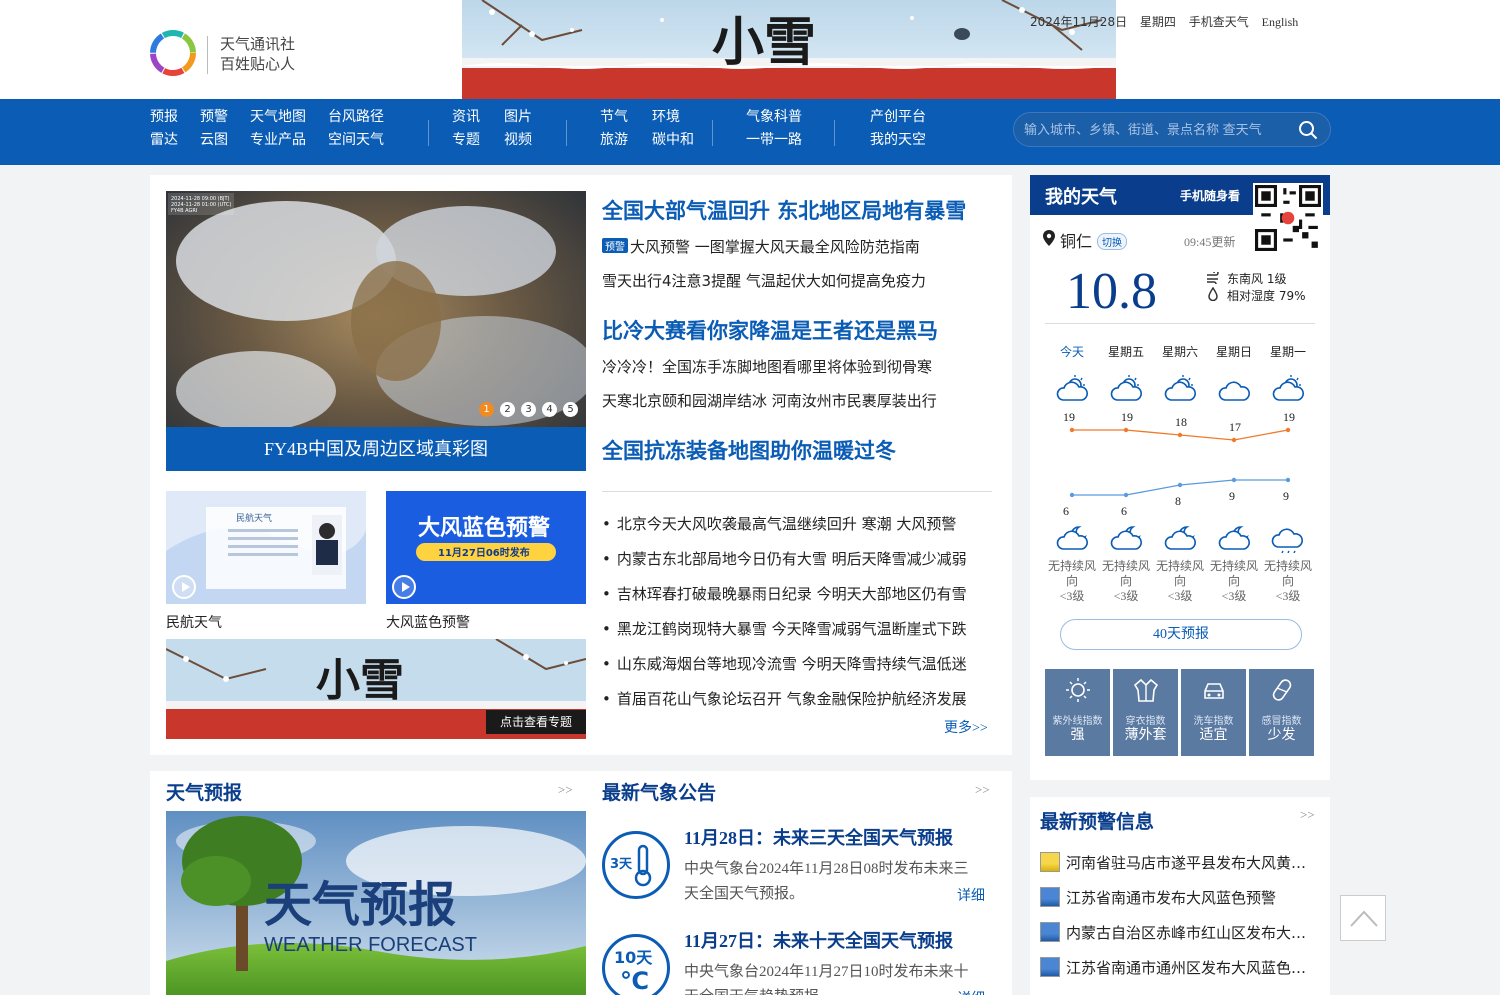  What do you see at coordinates (214, 116) in the screenshot?
I see `nav-item: 预警` at bounding box center [214, 116].